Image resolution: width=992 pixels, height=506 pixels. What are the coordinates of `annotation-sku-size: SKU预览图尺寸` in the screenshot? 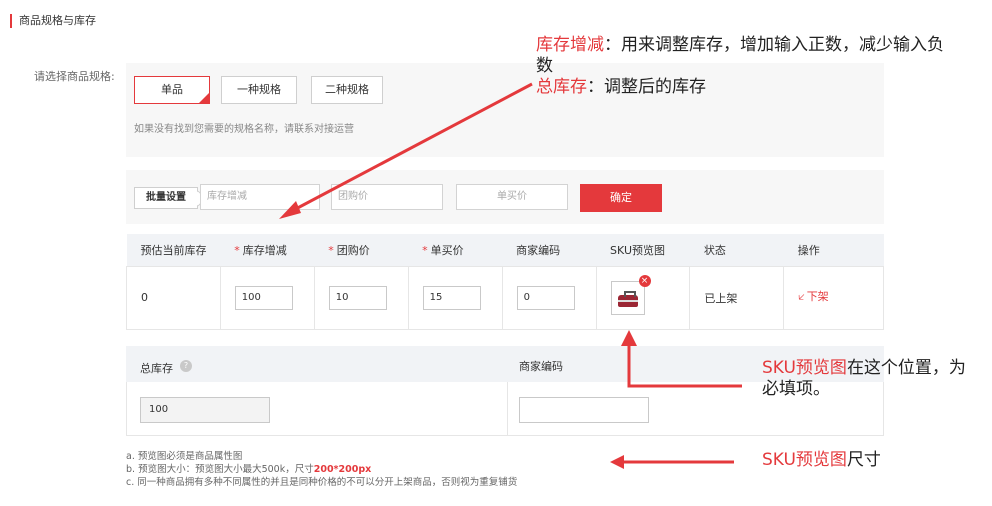 It's located at (821, 460).